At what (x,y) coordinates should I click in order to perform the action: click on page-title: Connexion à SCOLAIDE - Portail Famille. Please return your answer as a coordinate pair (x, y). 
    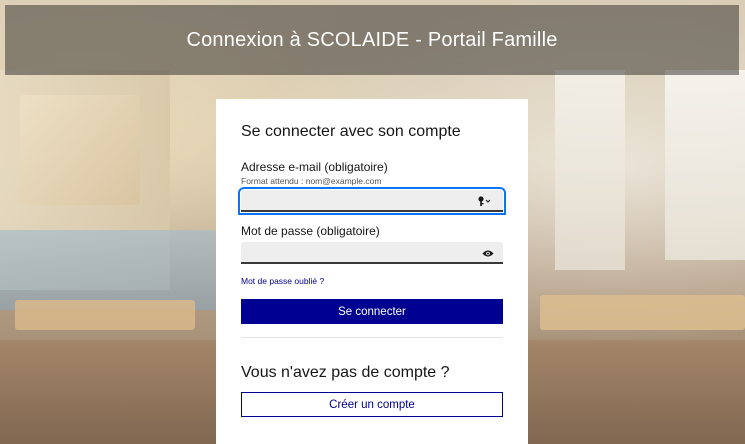
    Looking at the image, I should click on (372, 39).